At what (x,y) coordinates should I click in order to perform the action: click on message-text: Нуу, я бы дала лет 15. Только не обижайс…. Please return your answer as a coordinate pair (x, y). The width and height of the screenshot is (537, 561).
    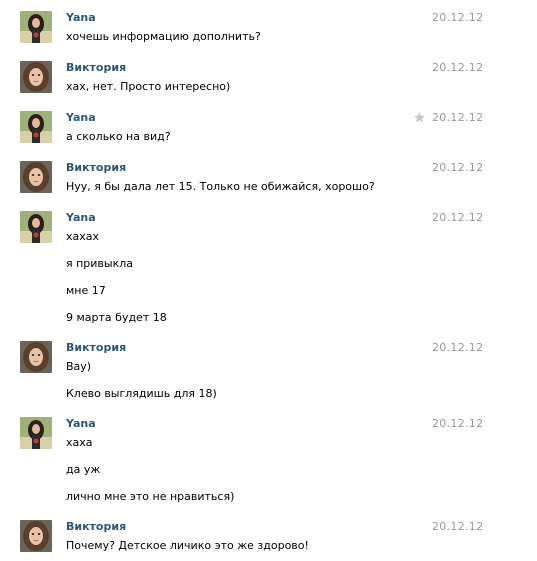
    Looking at the image, I should click on (220, 186).